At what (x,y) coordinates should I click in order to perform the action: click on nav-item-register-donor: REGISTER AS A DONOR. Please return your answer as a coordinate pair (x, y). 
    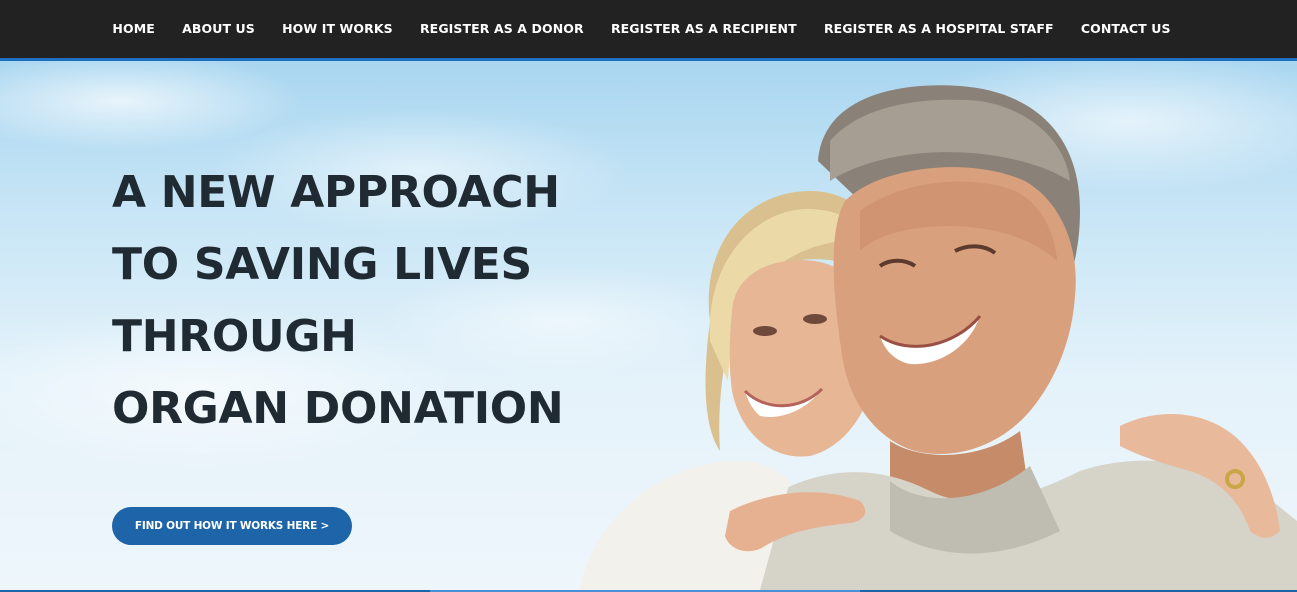
    Looking at the image, I should click on (501, 29).